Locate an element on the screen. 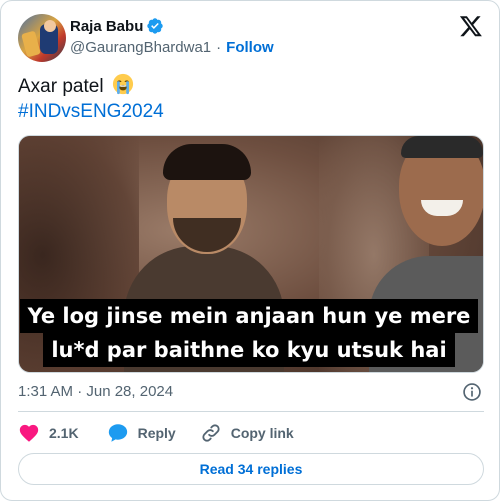 This screenshot has width=500, height=501. hashtag-link: #INDvsENG2024 is located at coordinates (91, 111).